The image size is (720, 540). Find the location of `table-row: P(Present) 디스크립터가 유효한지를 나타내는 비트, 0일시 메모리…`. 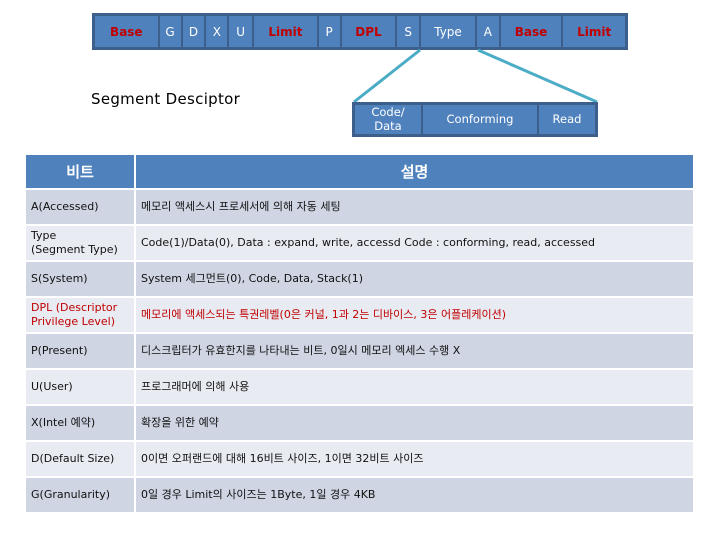

table-row: P(Present) 디스크립터가 유효한지를 나타내는 비트, 0일시 메모리… is located at coordinates (359, 351).